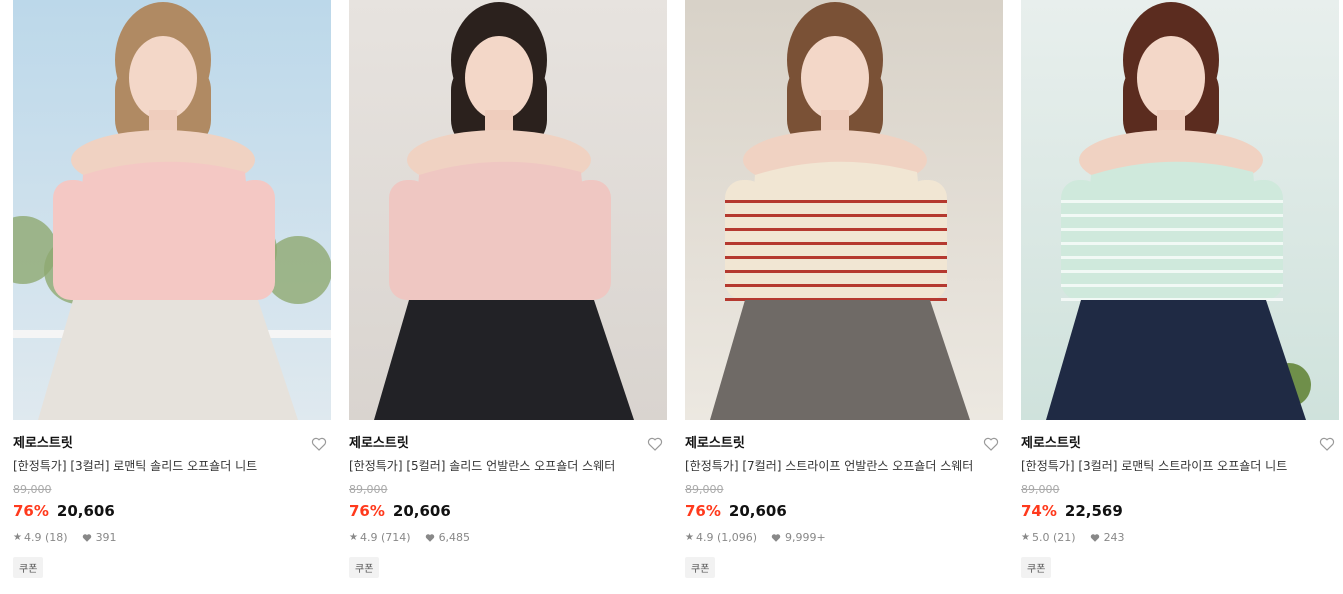 This screenshot has height=594, width=1343. I want to click on rating: 5.0, so click(1040, 537).